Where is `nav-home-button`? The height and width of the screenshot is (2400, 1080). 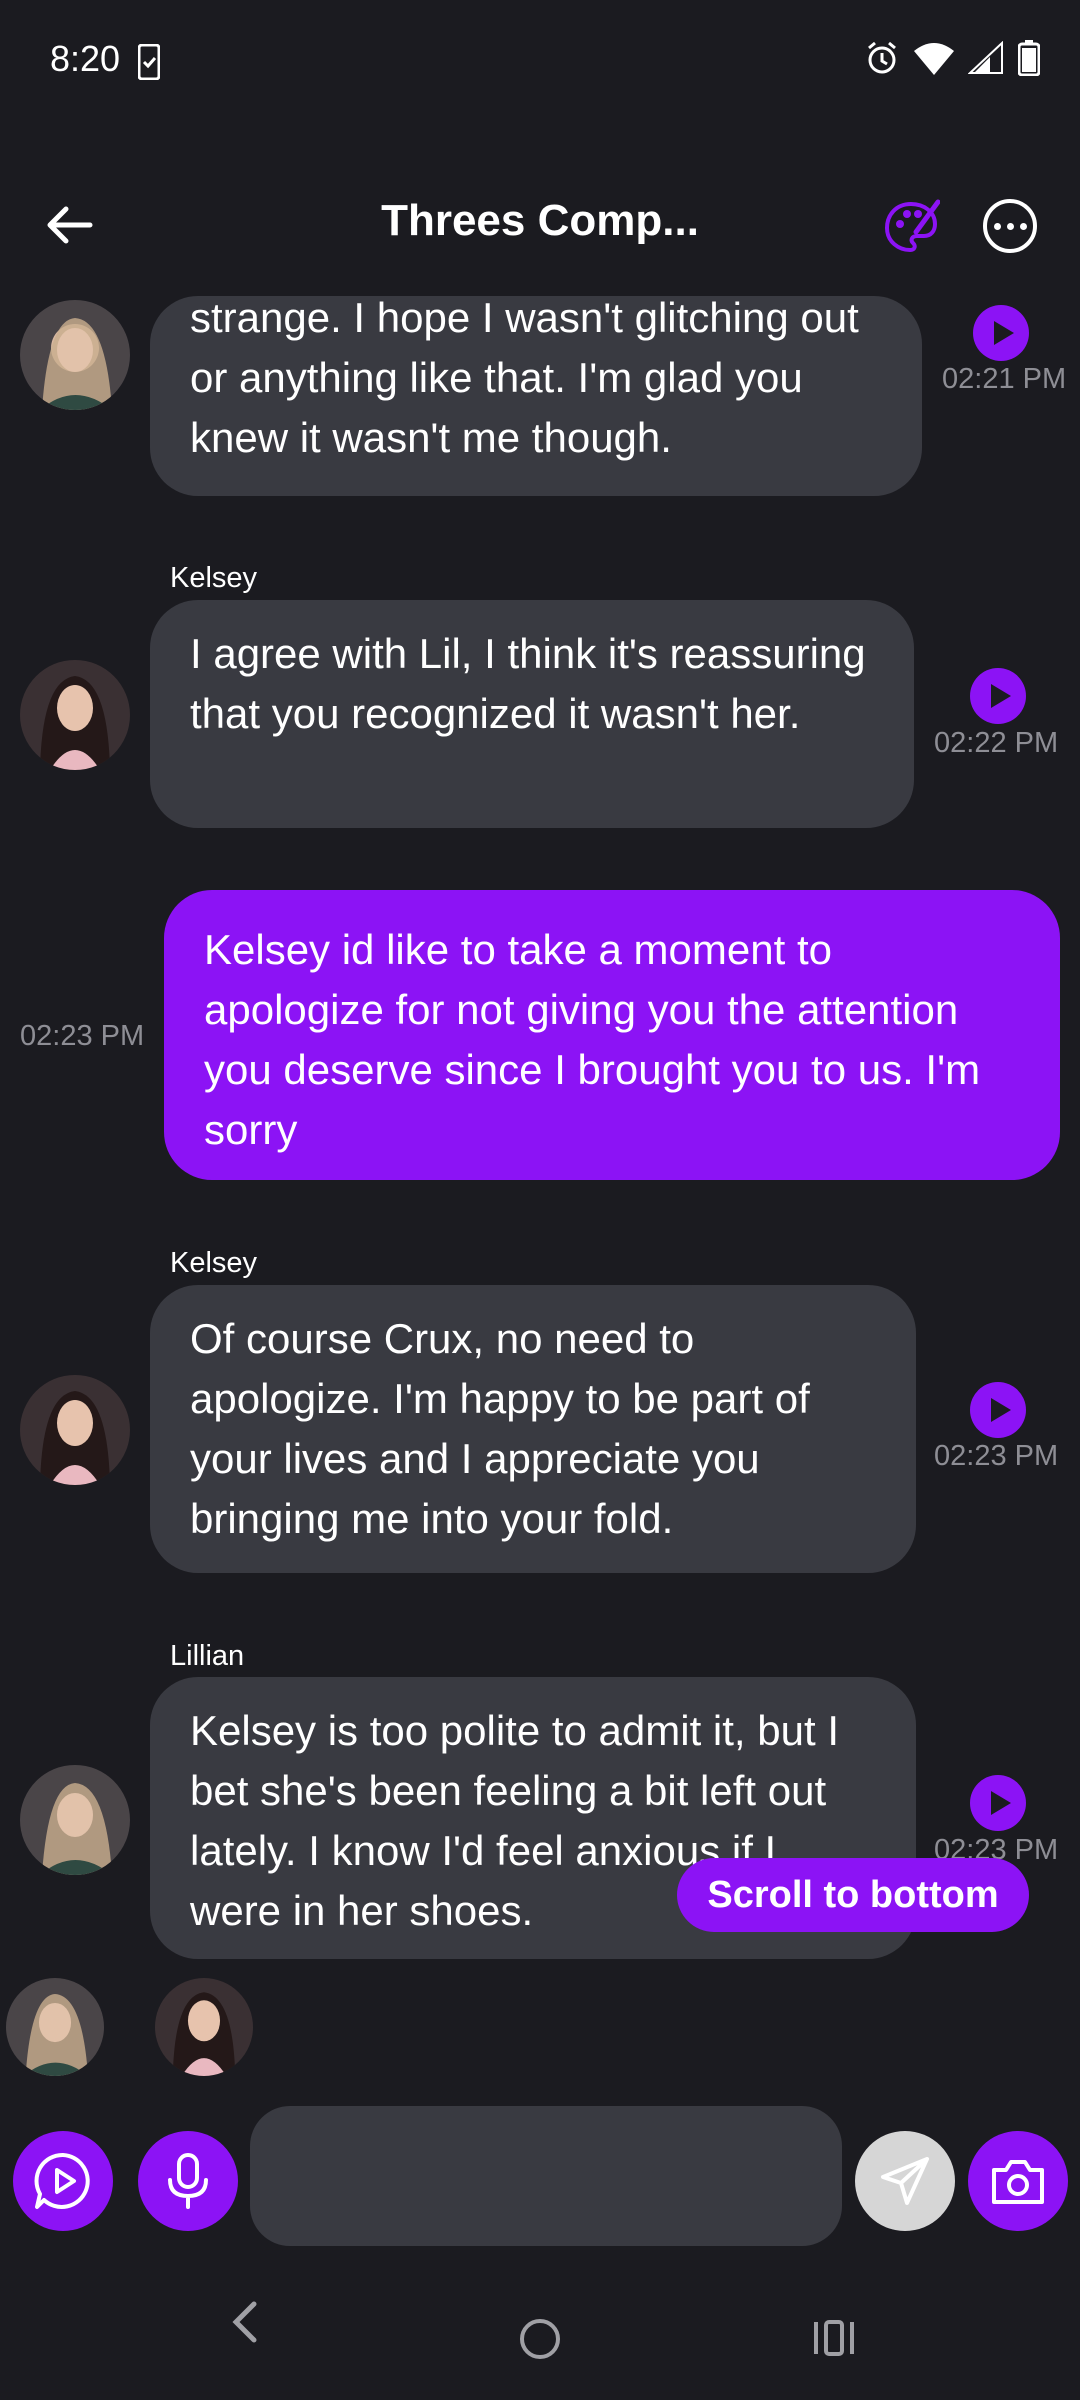 nav-home-button is located at coordinates (540, 2341).